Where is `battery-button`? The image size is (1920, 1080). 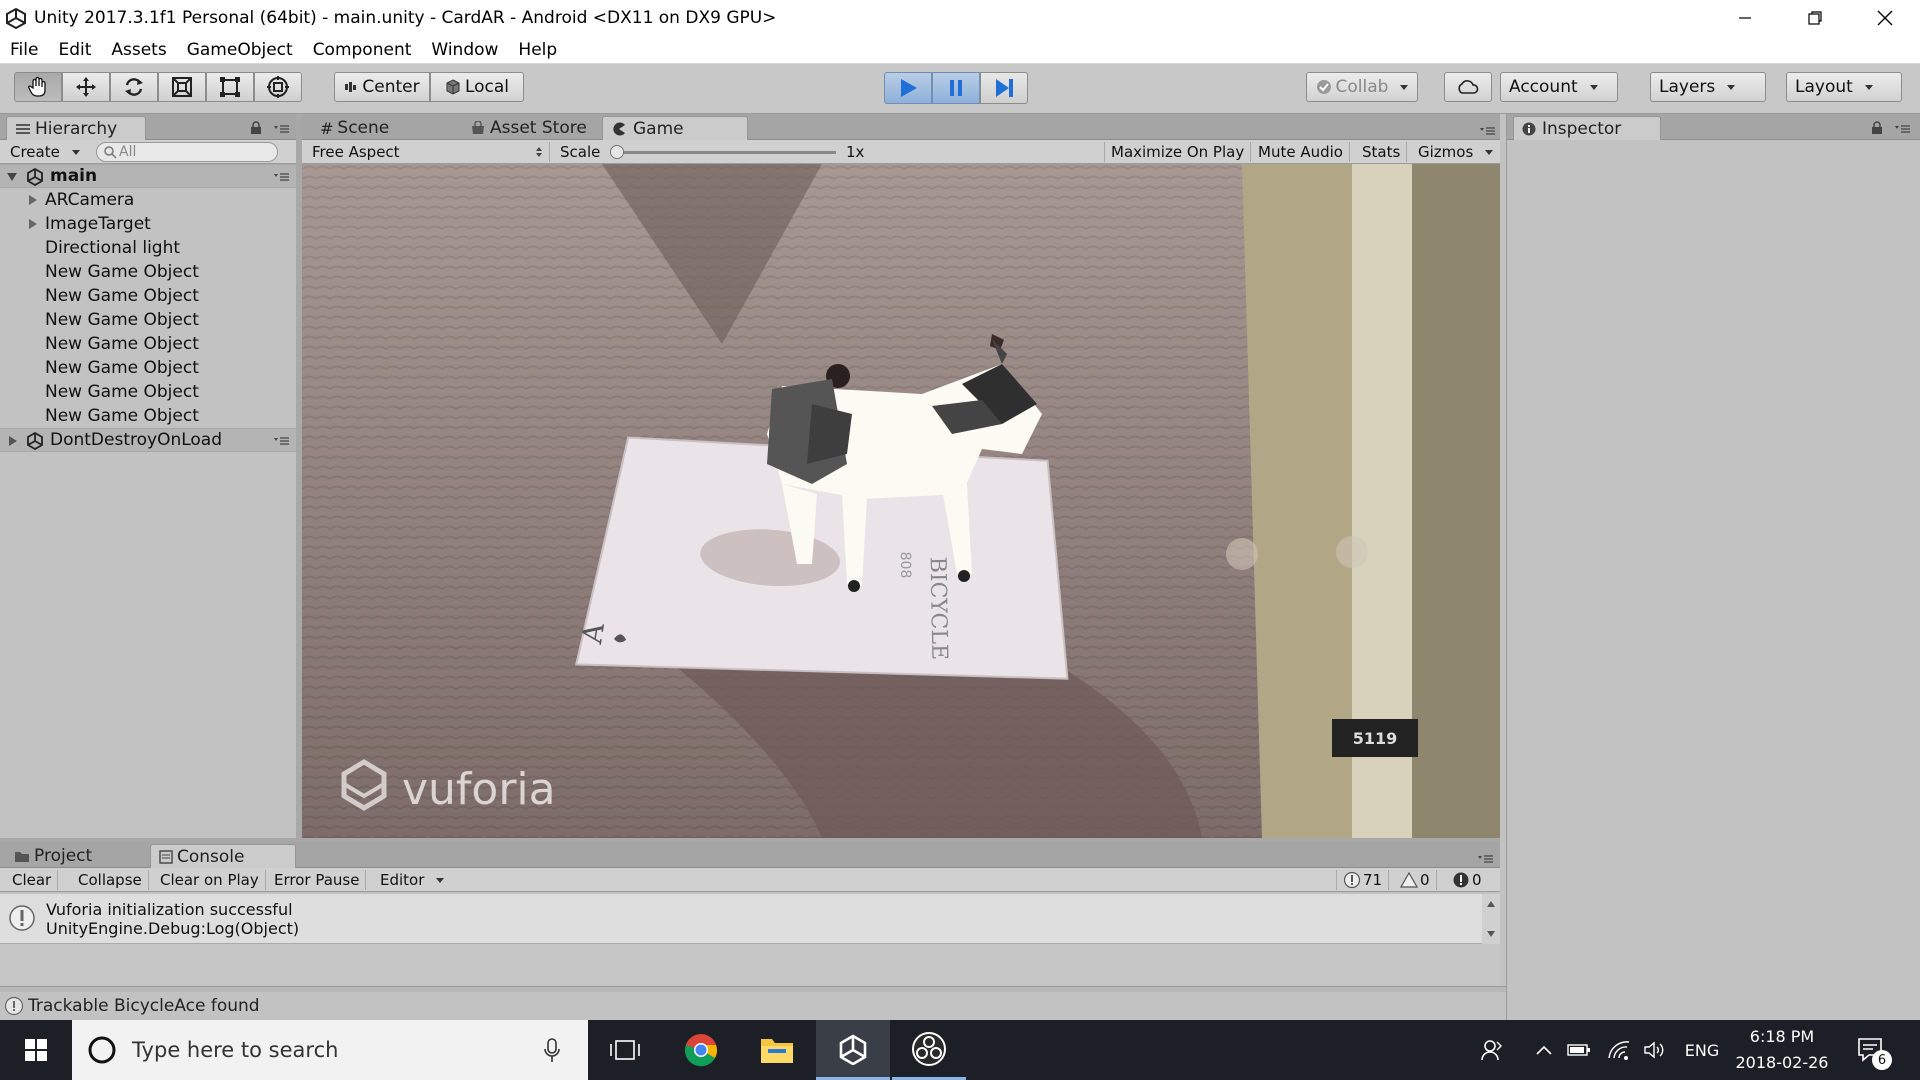
battery-button is located at coordinates (1579, 1050).